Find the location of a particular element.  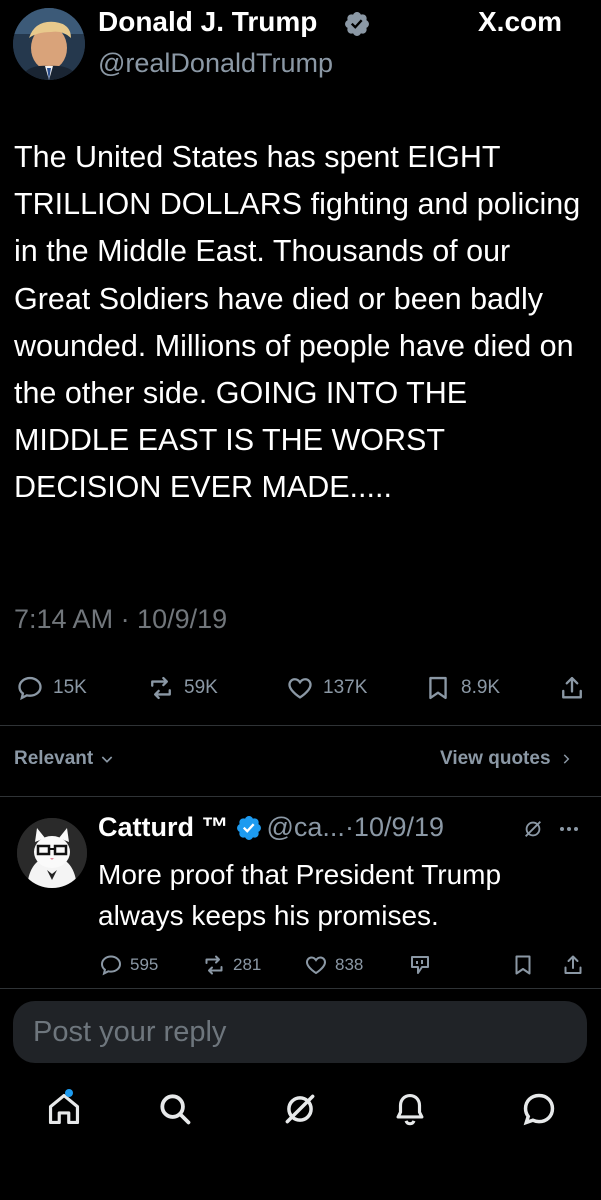

bookmark-count: 8.9K is located at coordinates (481, 687).